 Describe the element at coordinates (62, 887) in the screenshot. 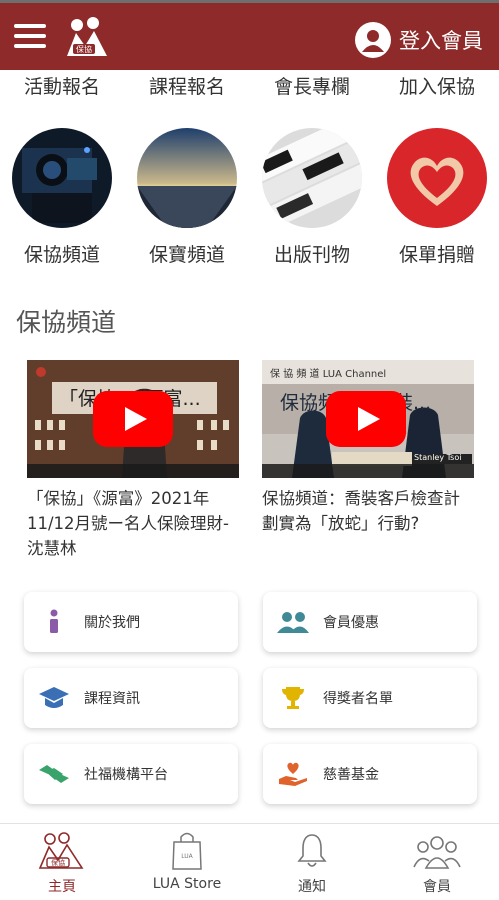

I see `nav-label: 主頁` at that location.